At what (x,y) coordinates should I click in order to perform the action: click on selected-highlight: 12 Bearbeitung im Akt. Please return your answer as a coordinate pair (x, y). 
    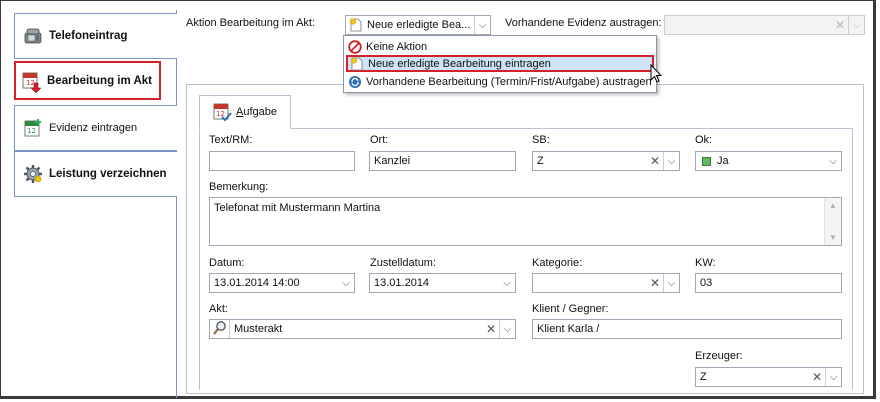
    Looking at the image, I should click on (87, 80).